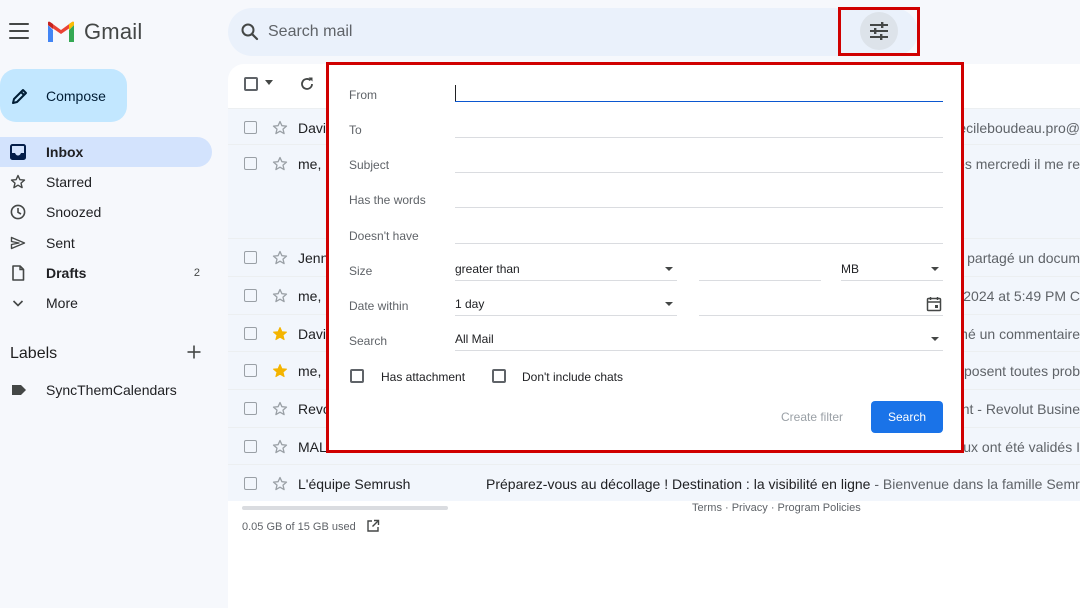 The image size is (1080, 608). I want to click on date-within-select: 1 day, so click(566, 305).